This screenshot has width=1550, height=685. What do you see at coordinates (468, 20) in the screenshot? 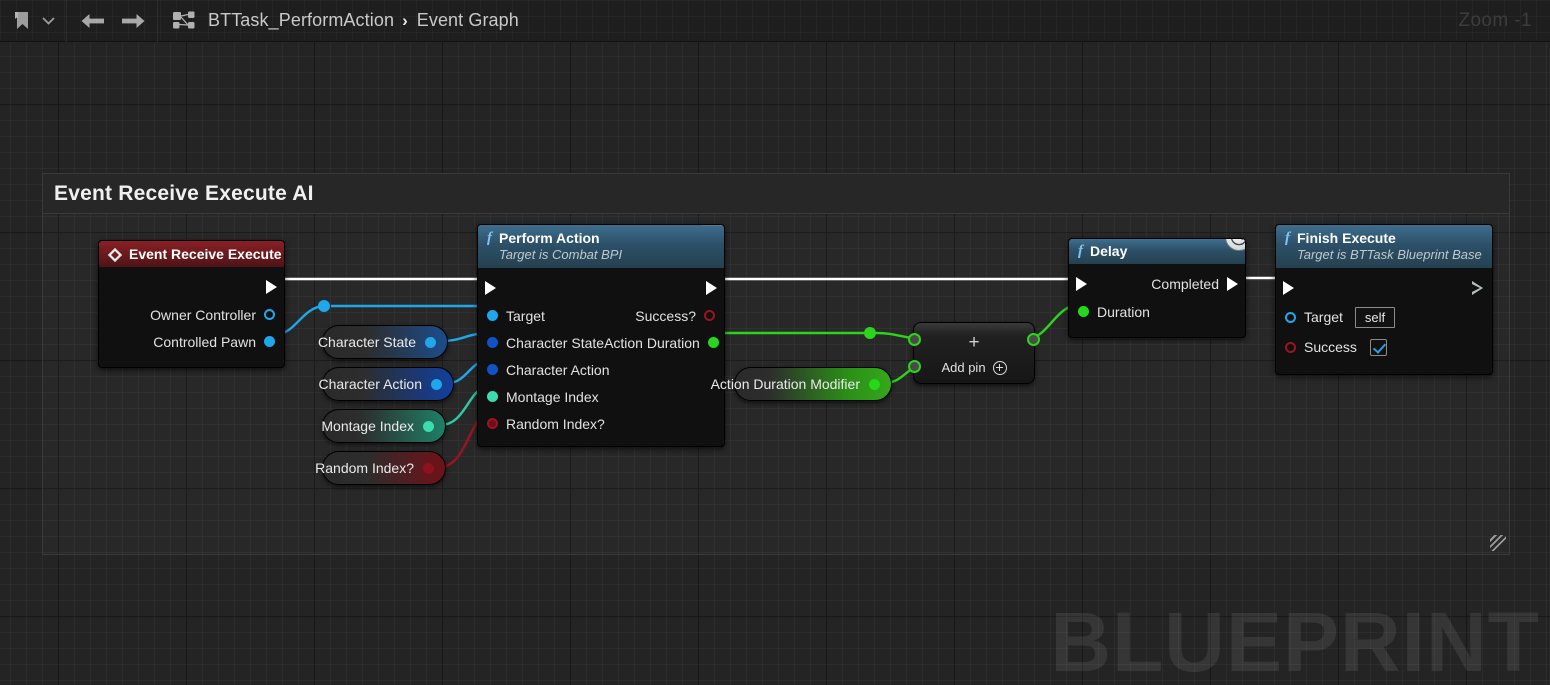
I see `breadcrumb-graph: Event Graph` at bounding box center [468, 20].